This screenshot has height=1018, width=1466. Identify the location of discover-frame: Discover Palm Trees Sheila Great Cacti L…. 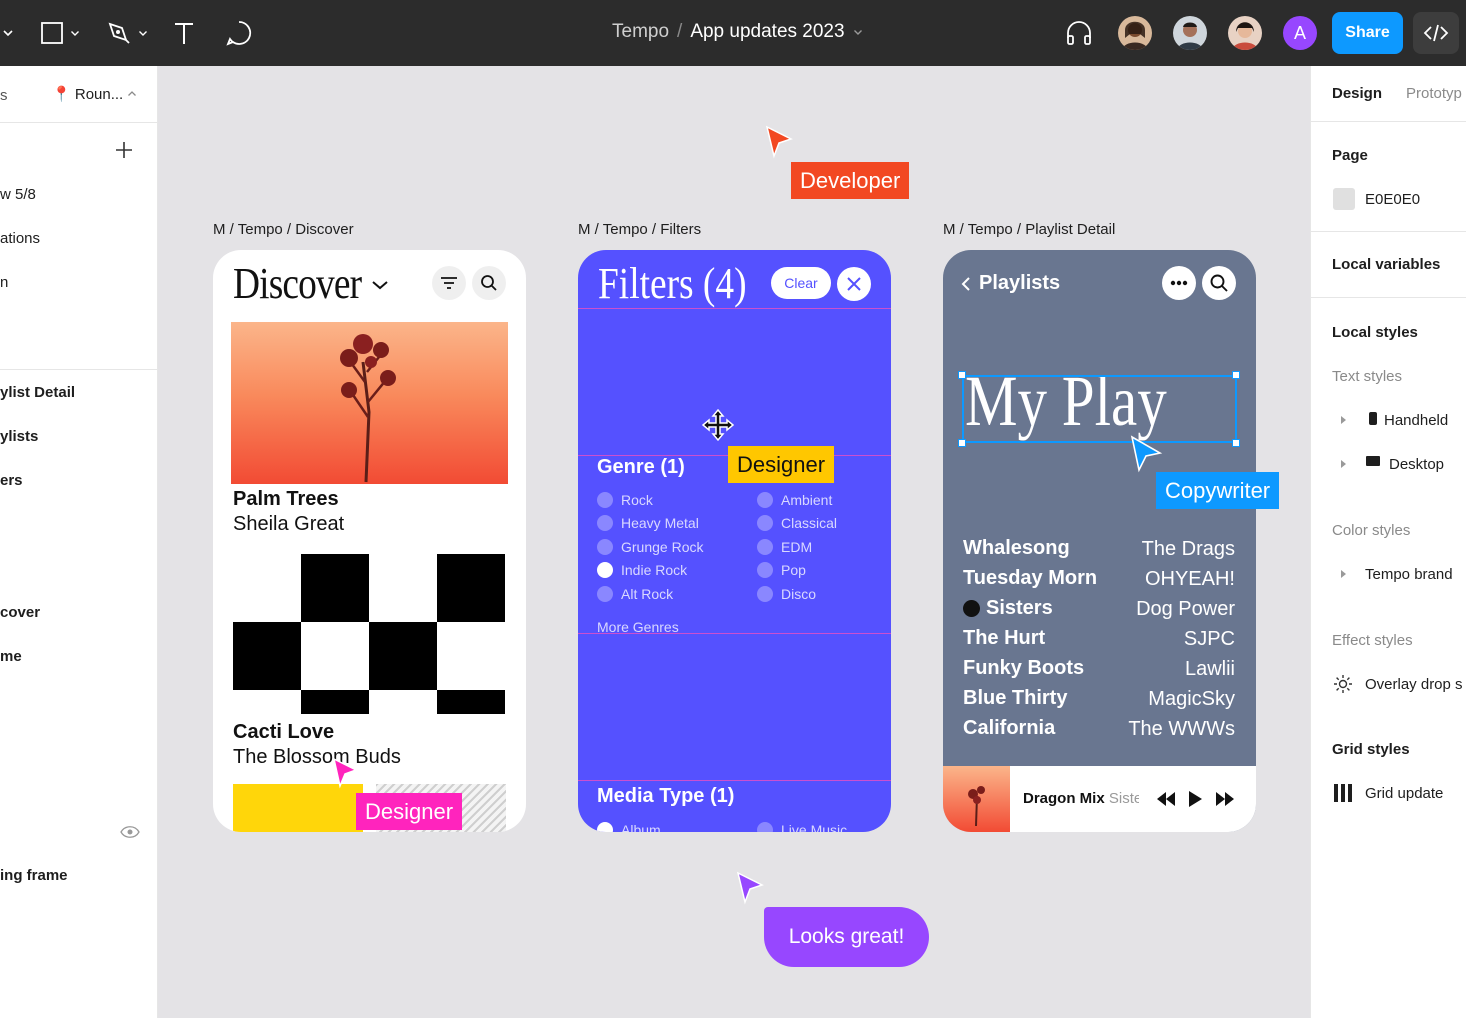
(369, 541).